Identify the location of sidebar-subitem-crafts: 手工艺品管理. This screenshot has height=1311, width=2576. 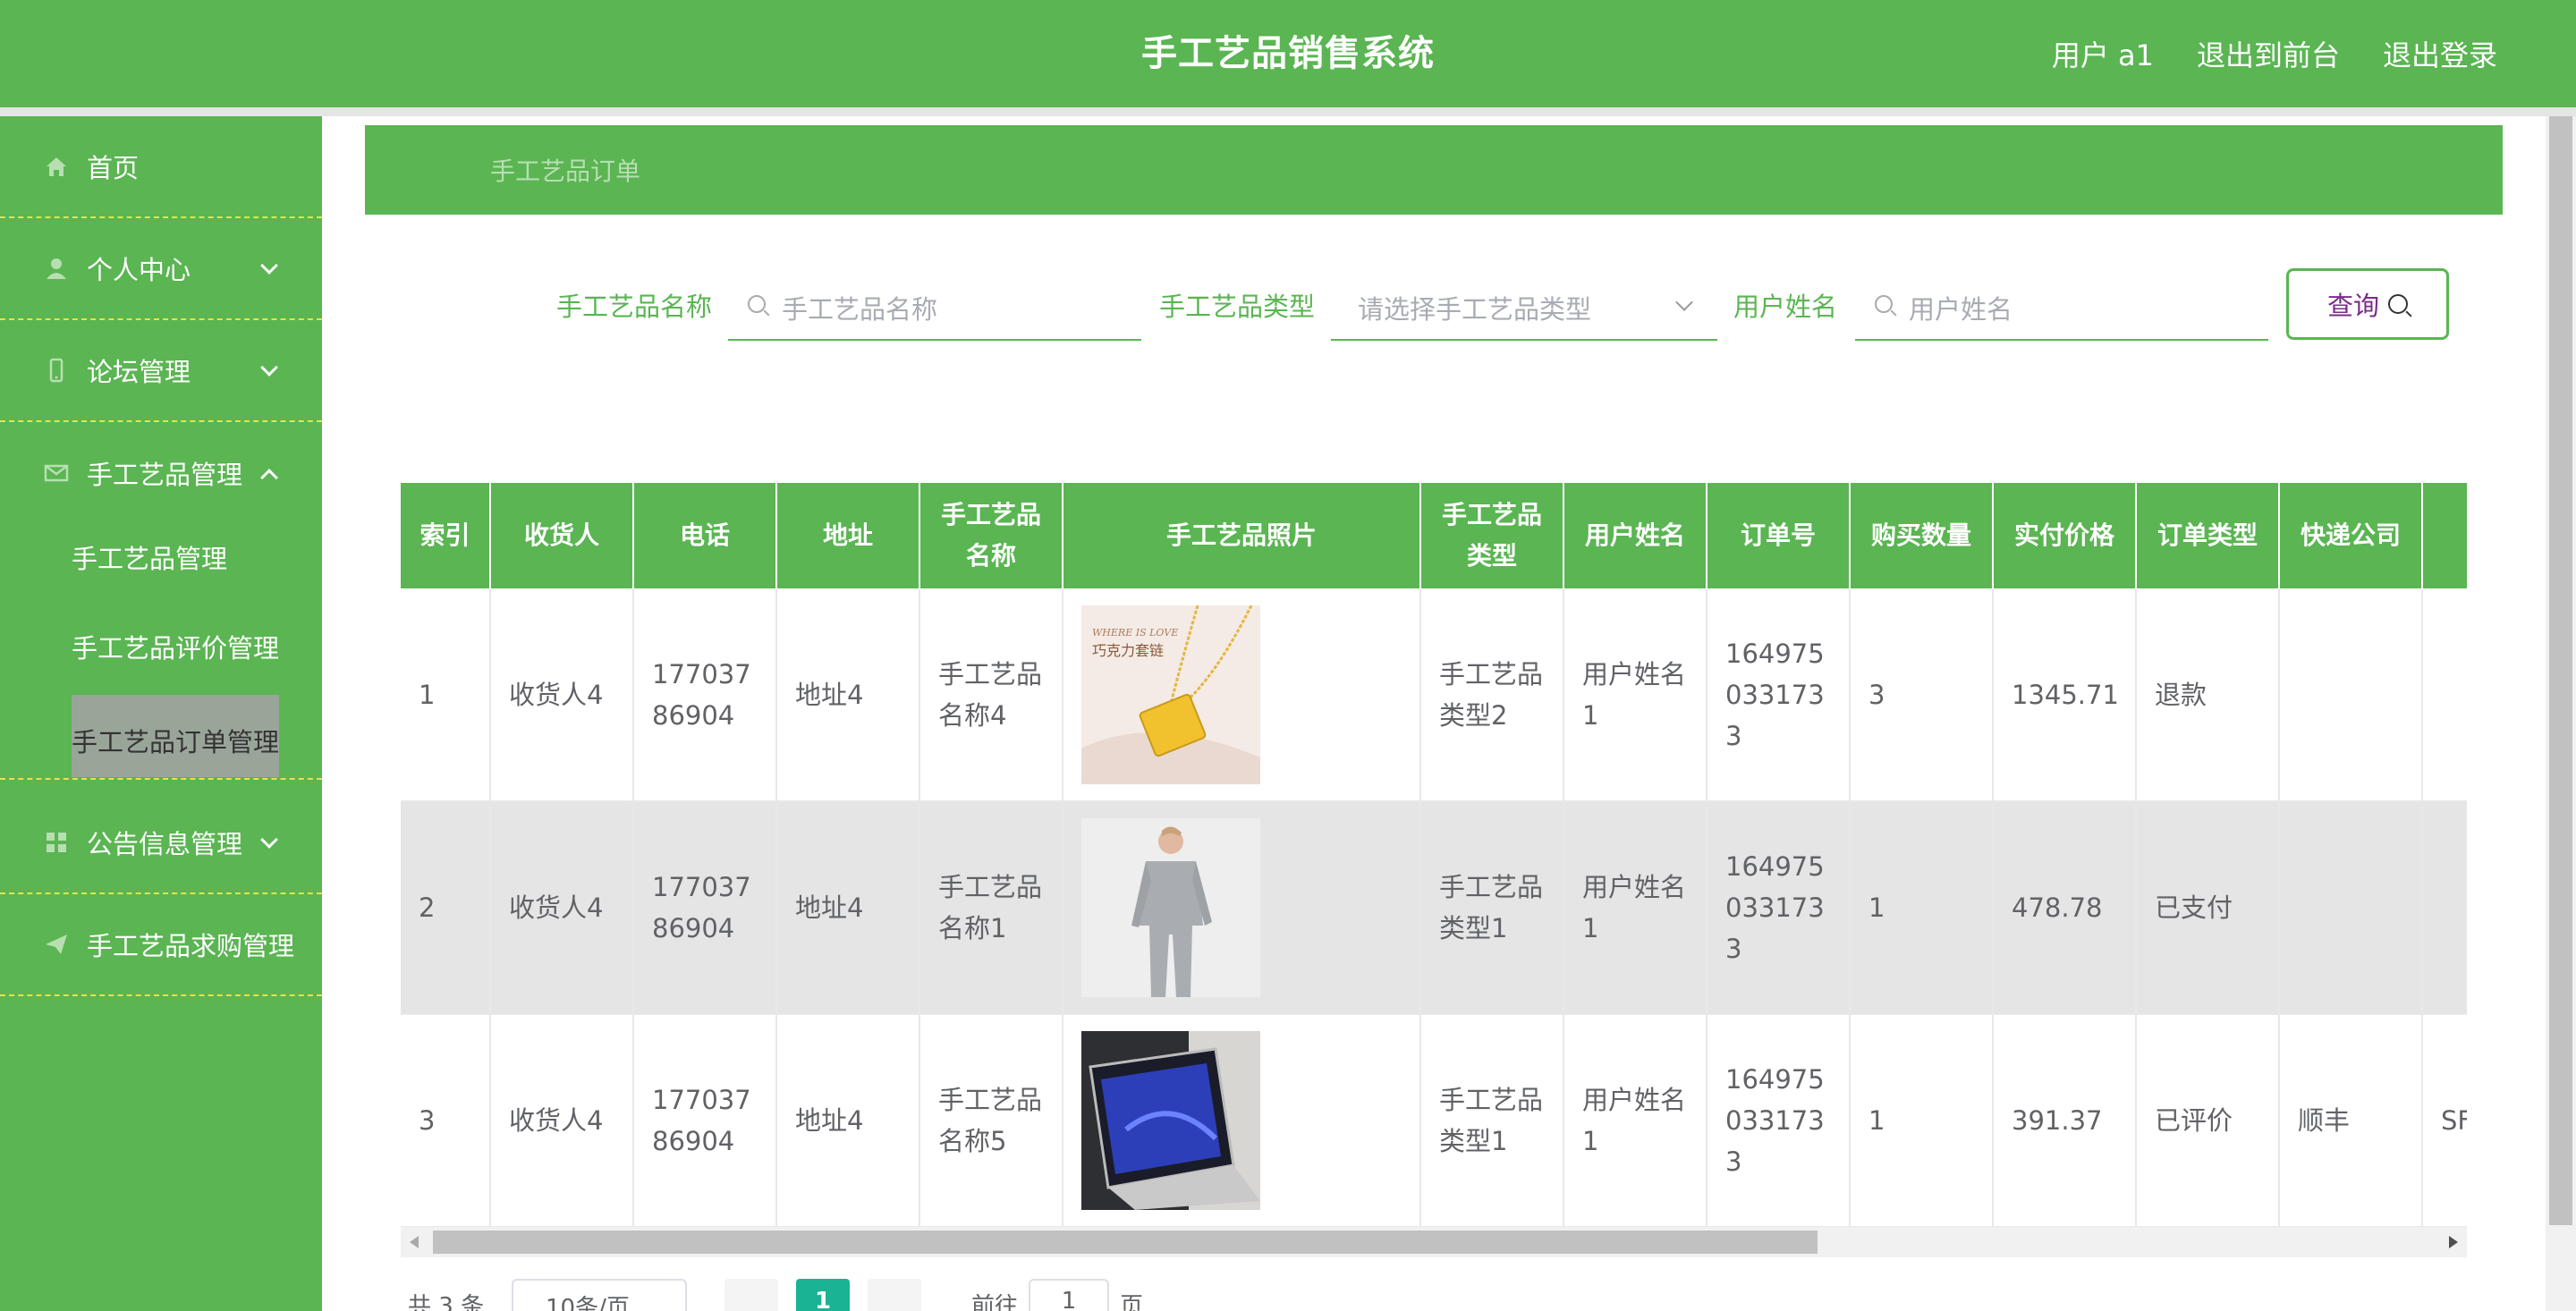
(161, 557).